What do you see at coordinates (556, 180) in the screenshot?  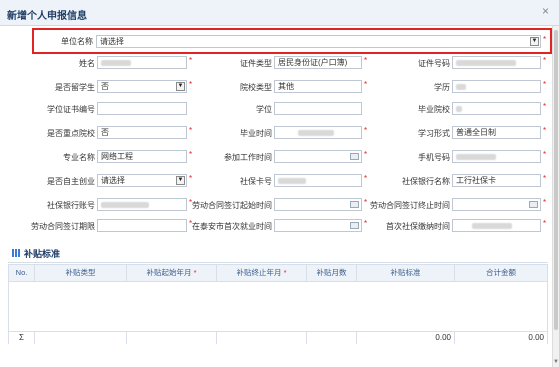 I see `scroll-thumb` at bounding box center [556, 180].